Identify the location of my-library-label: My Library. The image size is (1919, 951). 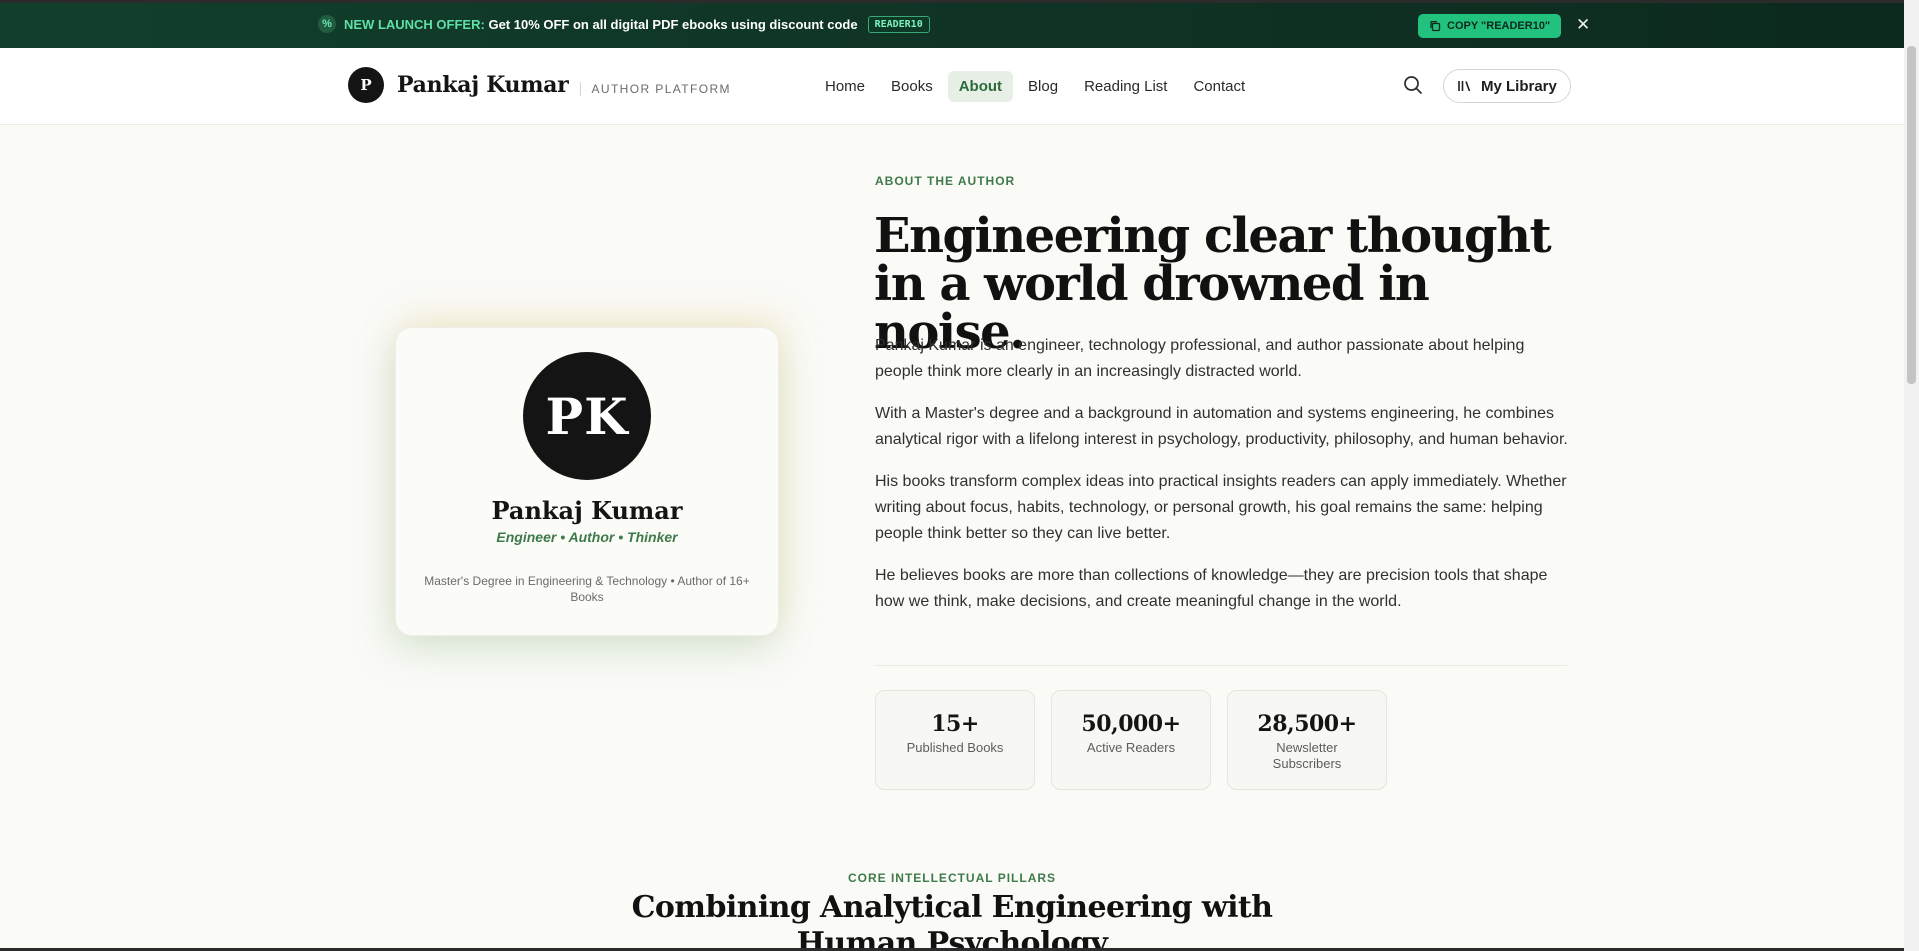
(1519, 86).